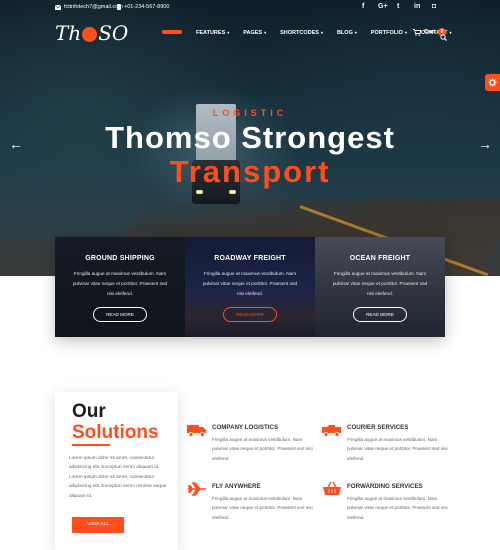  I want to click on email-contact: fctinfotech7@gmail.com, so click(89, 7).